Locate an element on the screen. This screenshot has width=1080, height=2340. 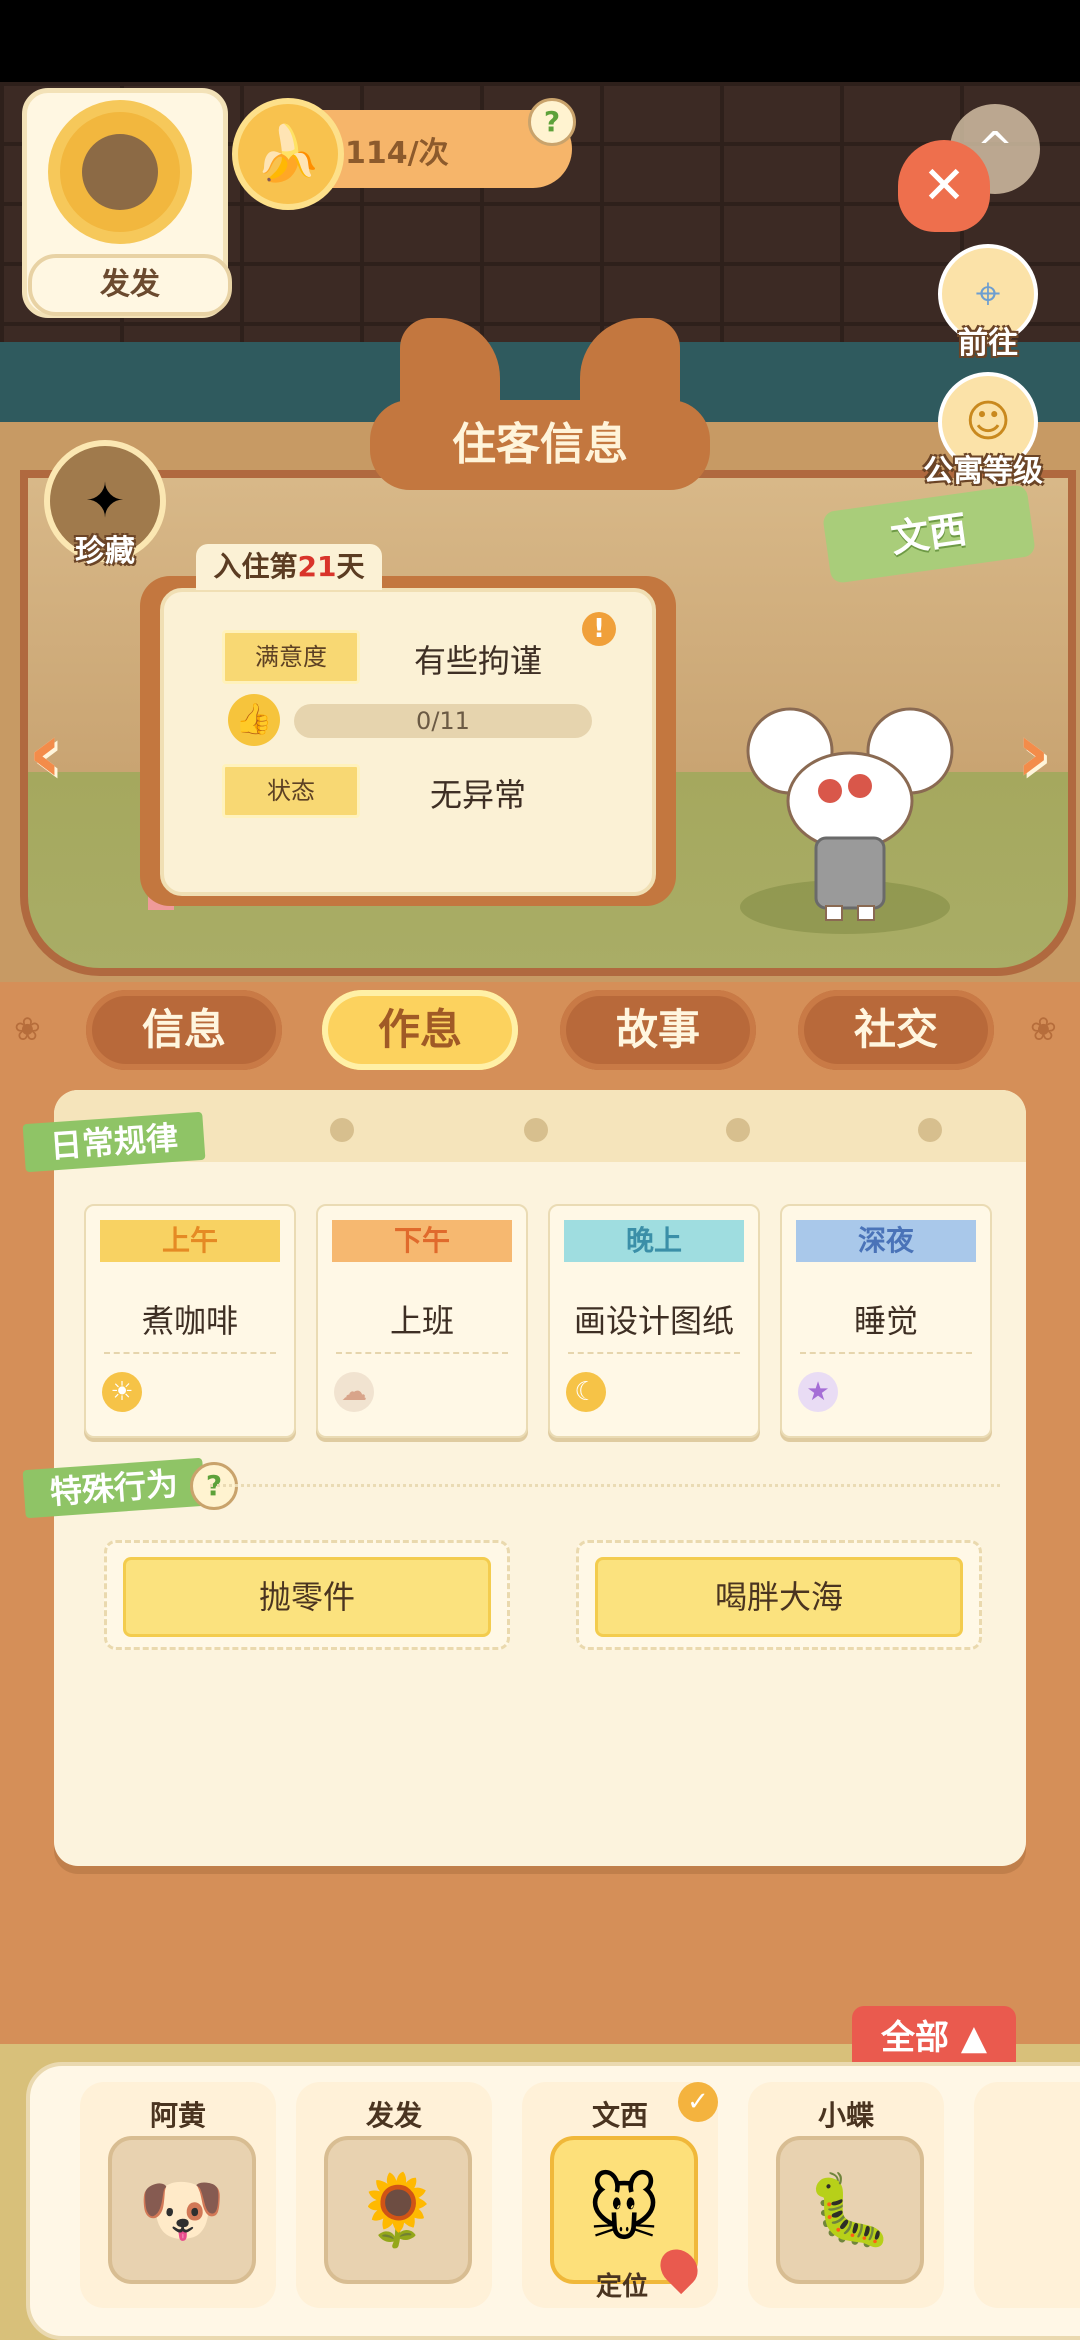
likes-progress: 0/11 is located at coordinates (443, 721).